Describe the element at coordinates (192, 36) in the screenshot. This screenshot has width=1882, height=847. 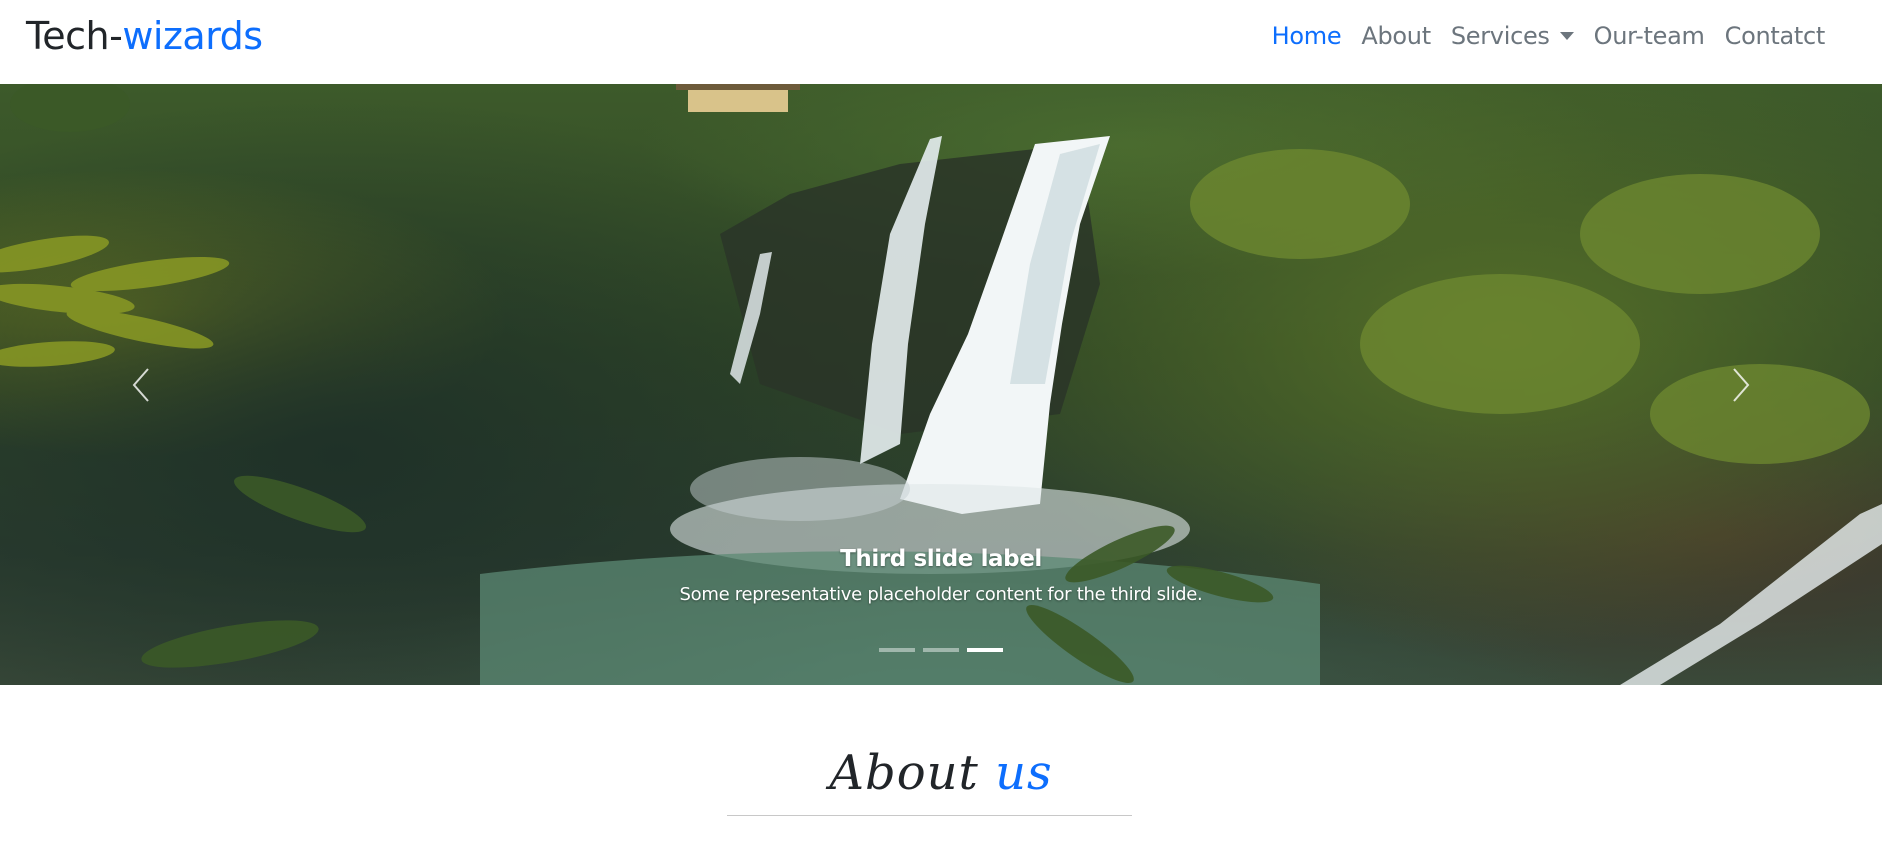
I see `brand-text-part2: wizards` at that location.